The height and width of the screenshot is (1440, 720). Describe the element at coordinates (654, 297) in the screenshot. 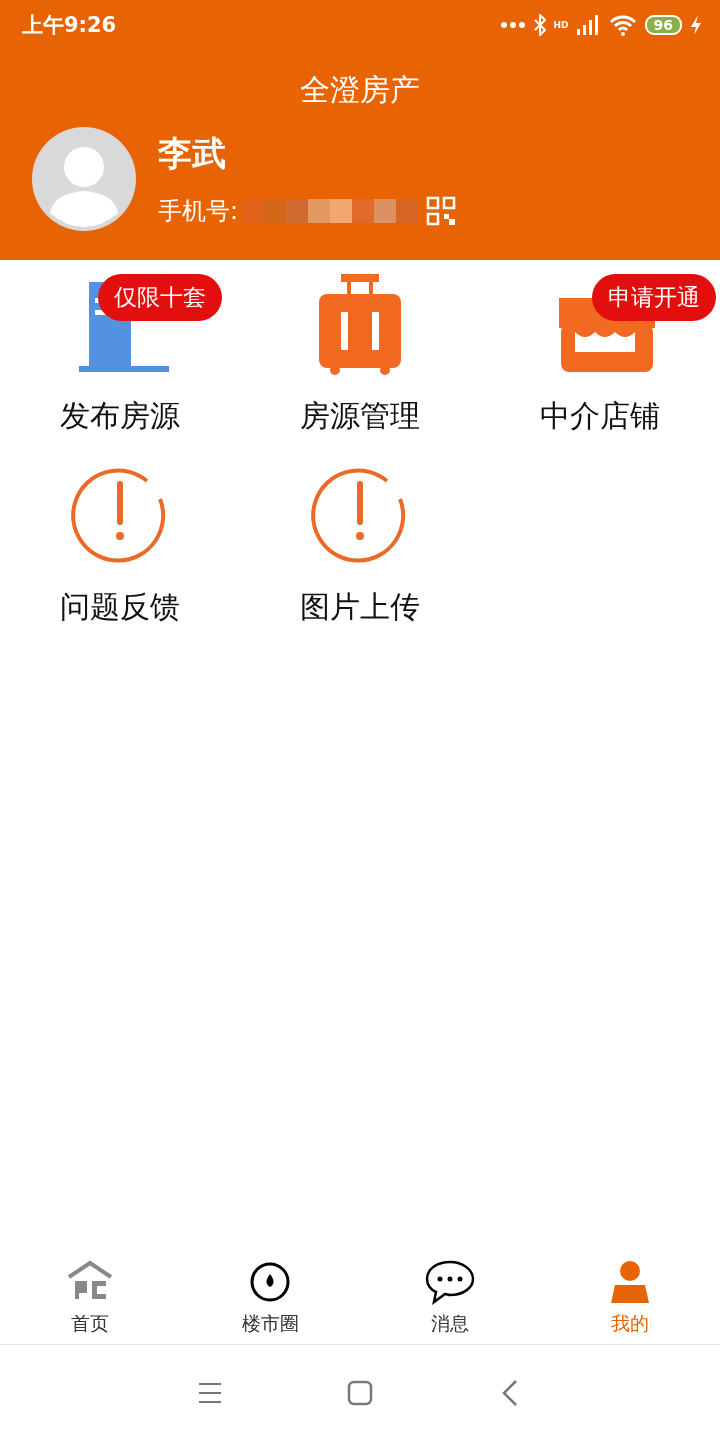

I see `badge: 申请开通` at that location.